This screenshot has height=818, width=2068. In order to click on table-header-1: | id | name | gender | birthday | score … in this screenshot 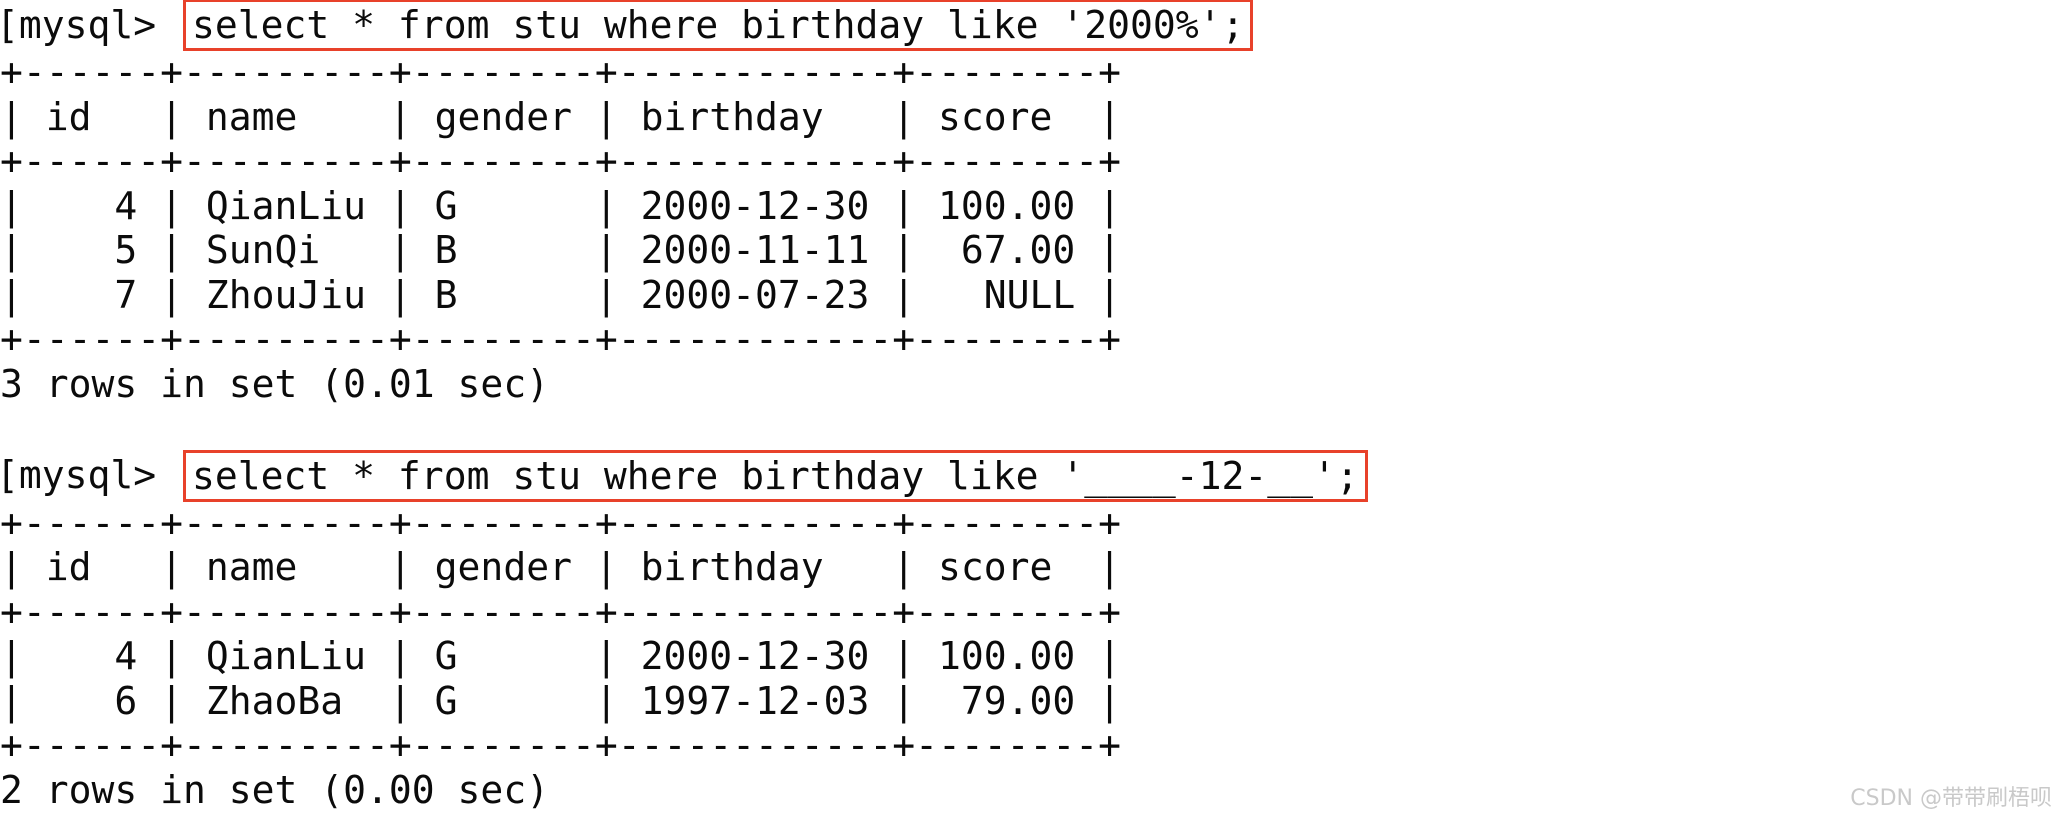, I will do `click(561, 116)`.